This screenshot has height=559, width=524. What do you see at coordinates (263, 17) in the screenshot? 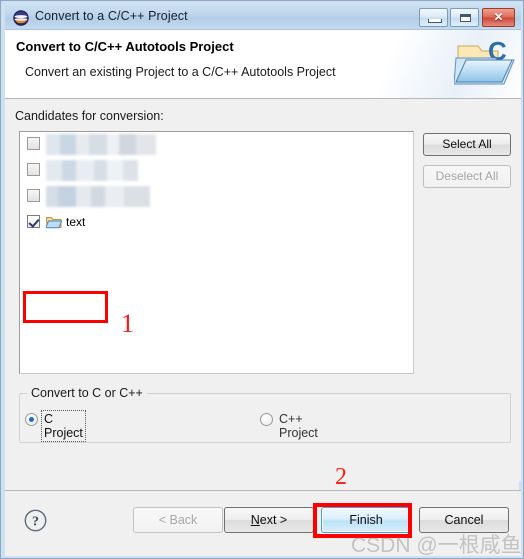
I see `title-bar: Convert to a C/C++ Project ✕` at bounding box center [263, 17].